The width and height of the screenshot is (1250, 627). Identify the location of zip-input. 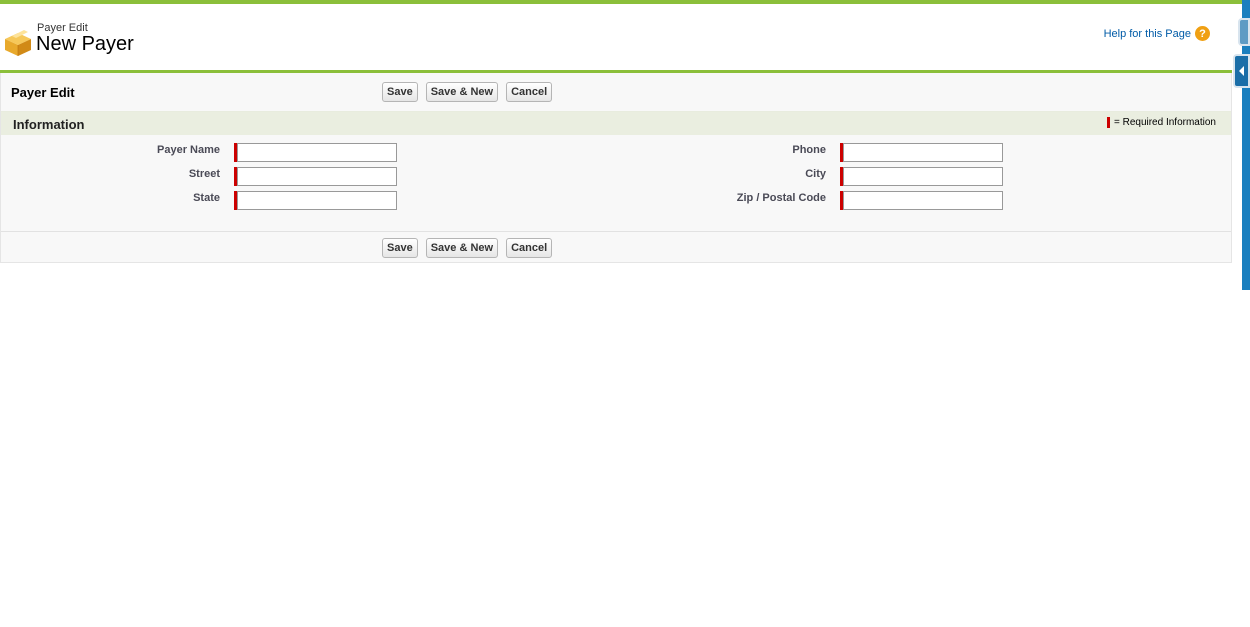
(923, 200).